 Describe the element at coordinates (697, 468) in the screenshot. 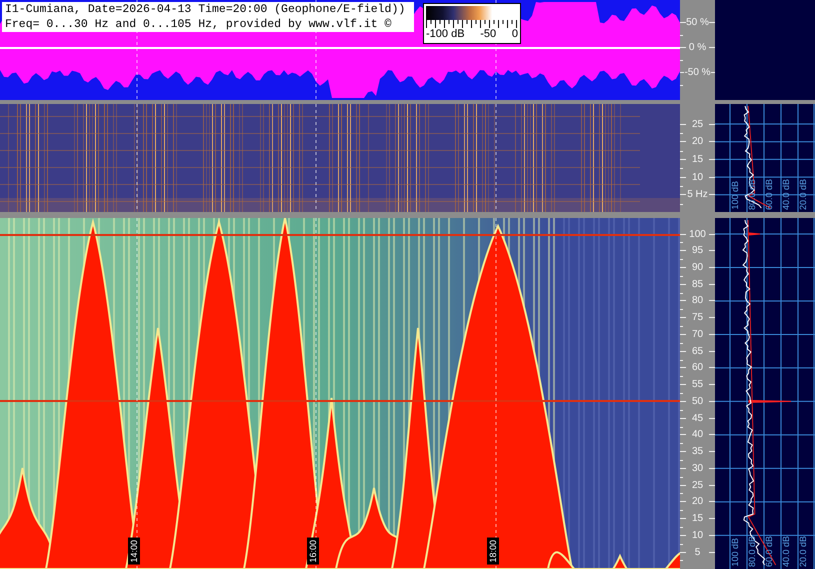

I see `axis-label: 30` at that location.